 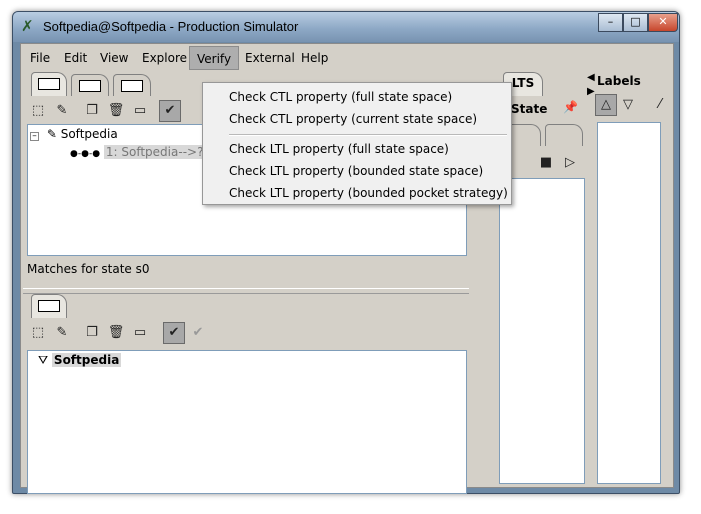 I want to click on rule-icon, so click(x=90, y=86).